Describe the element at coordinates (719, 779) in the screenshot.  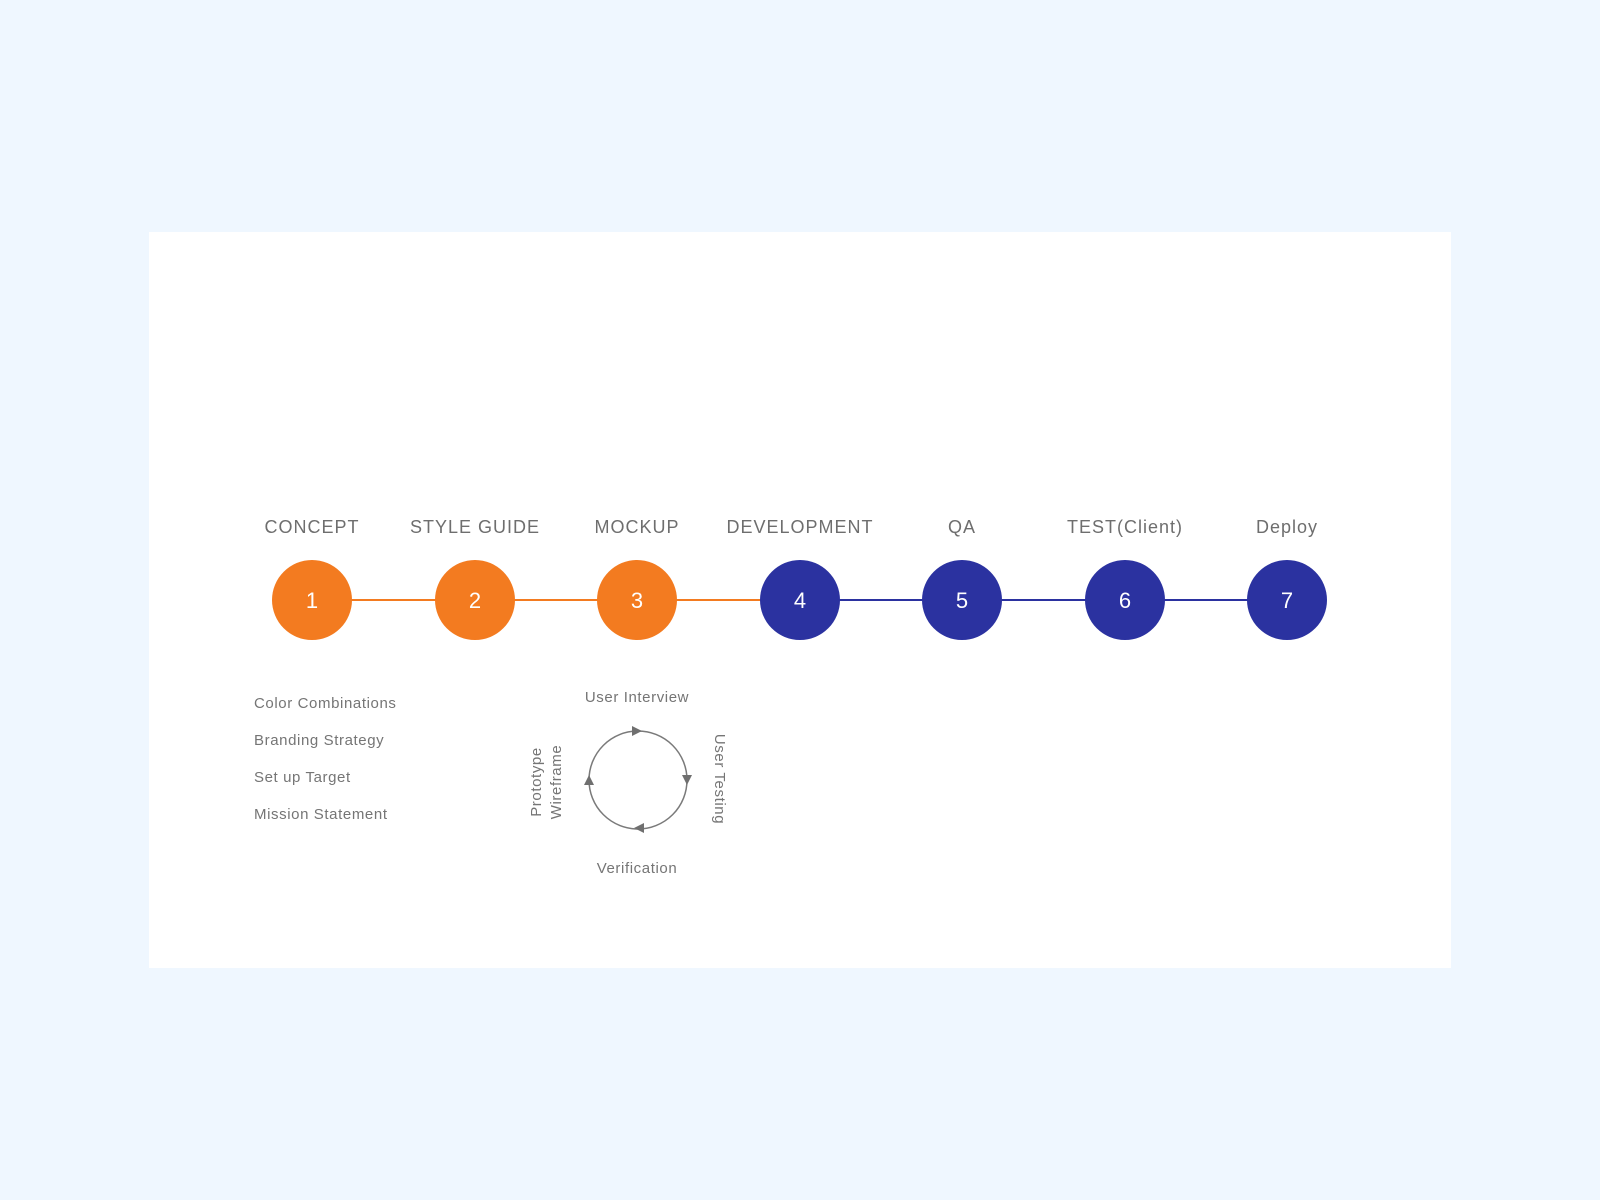
I see `cycle-label-right: User Testing` at that location.